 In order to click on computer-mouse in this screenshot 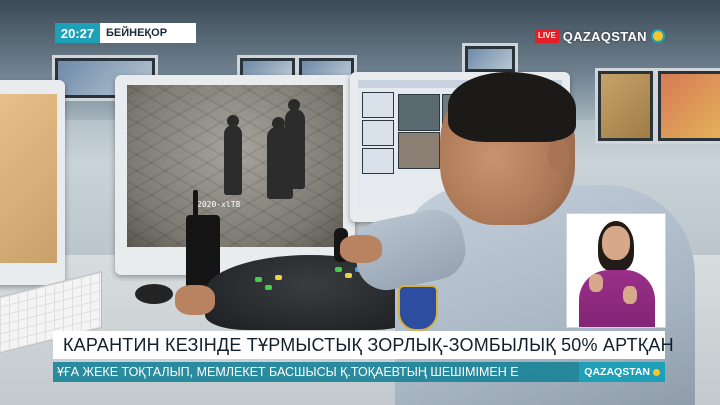, I will do `click(154, 294)`.